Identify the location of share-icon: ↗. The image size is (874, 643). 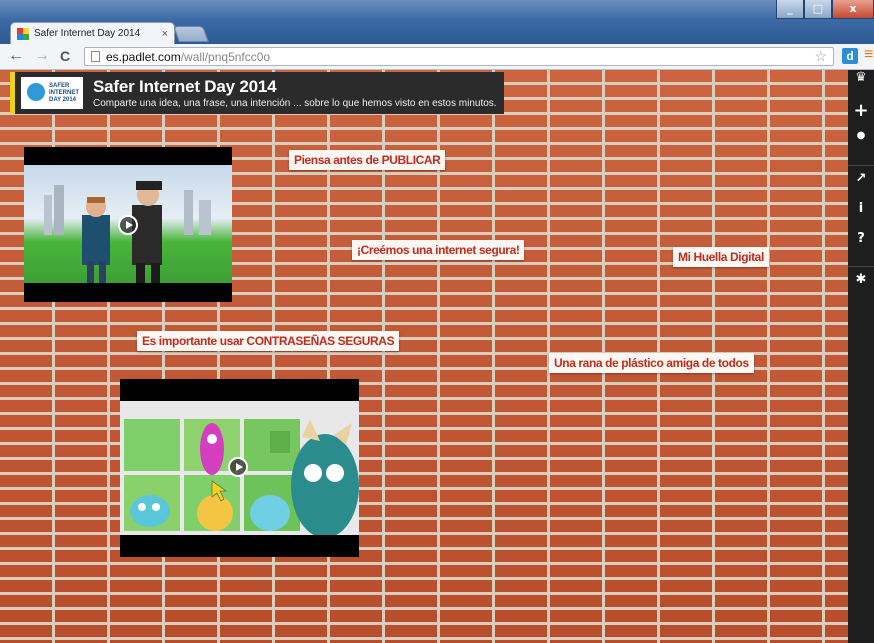
(861, 186).